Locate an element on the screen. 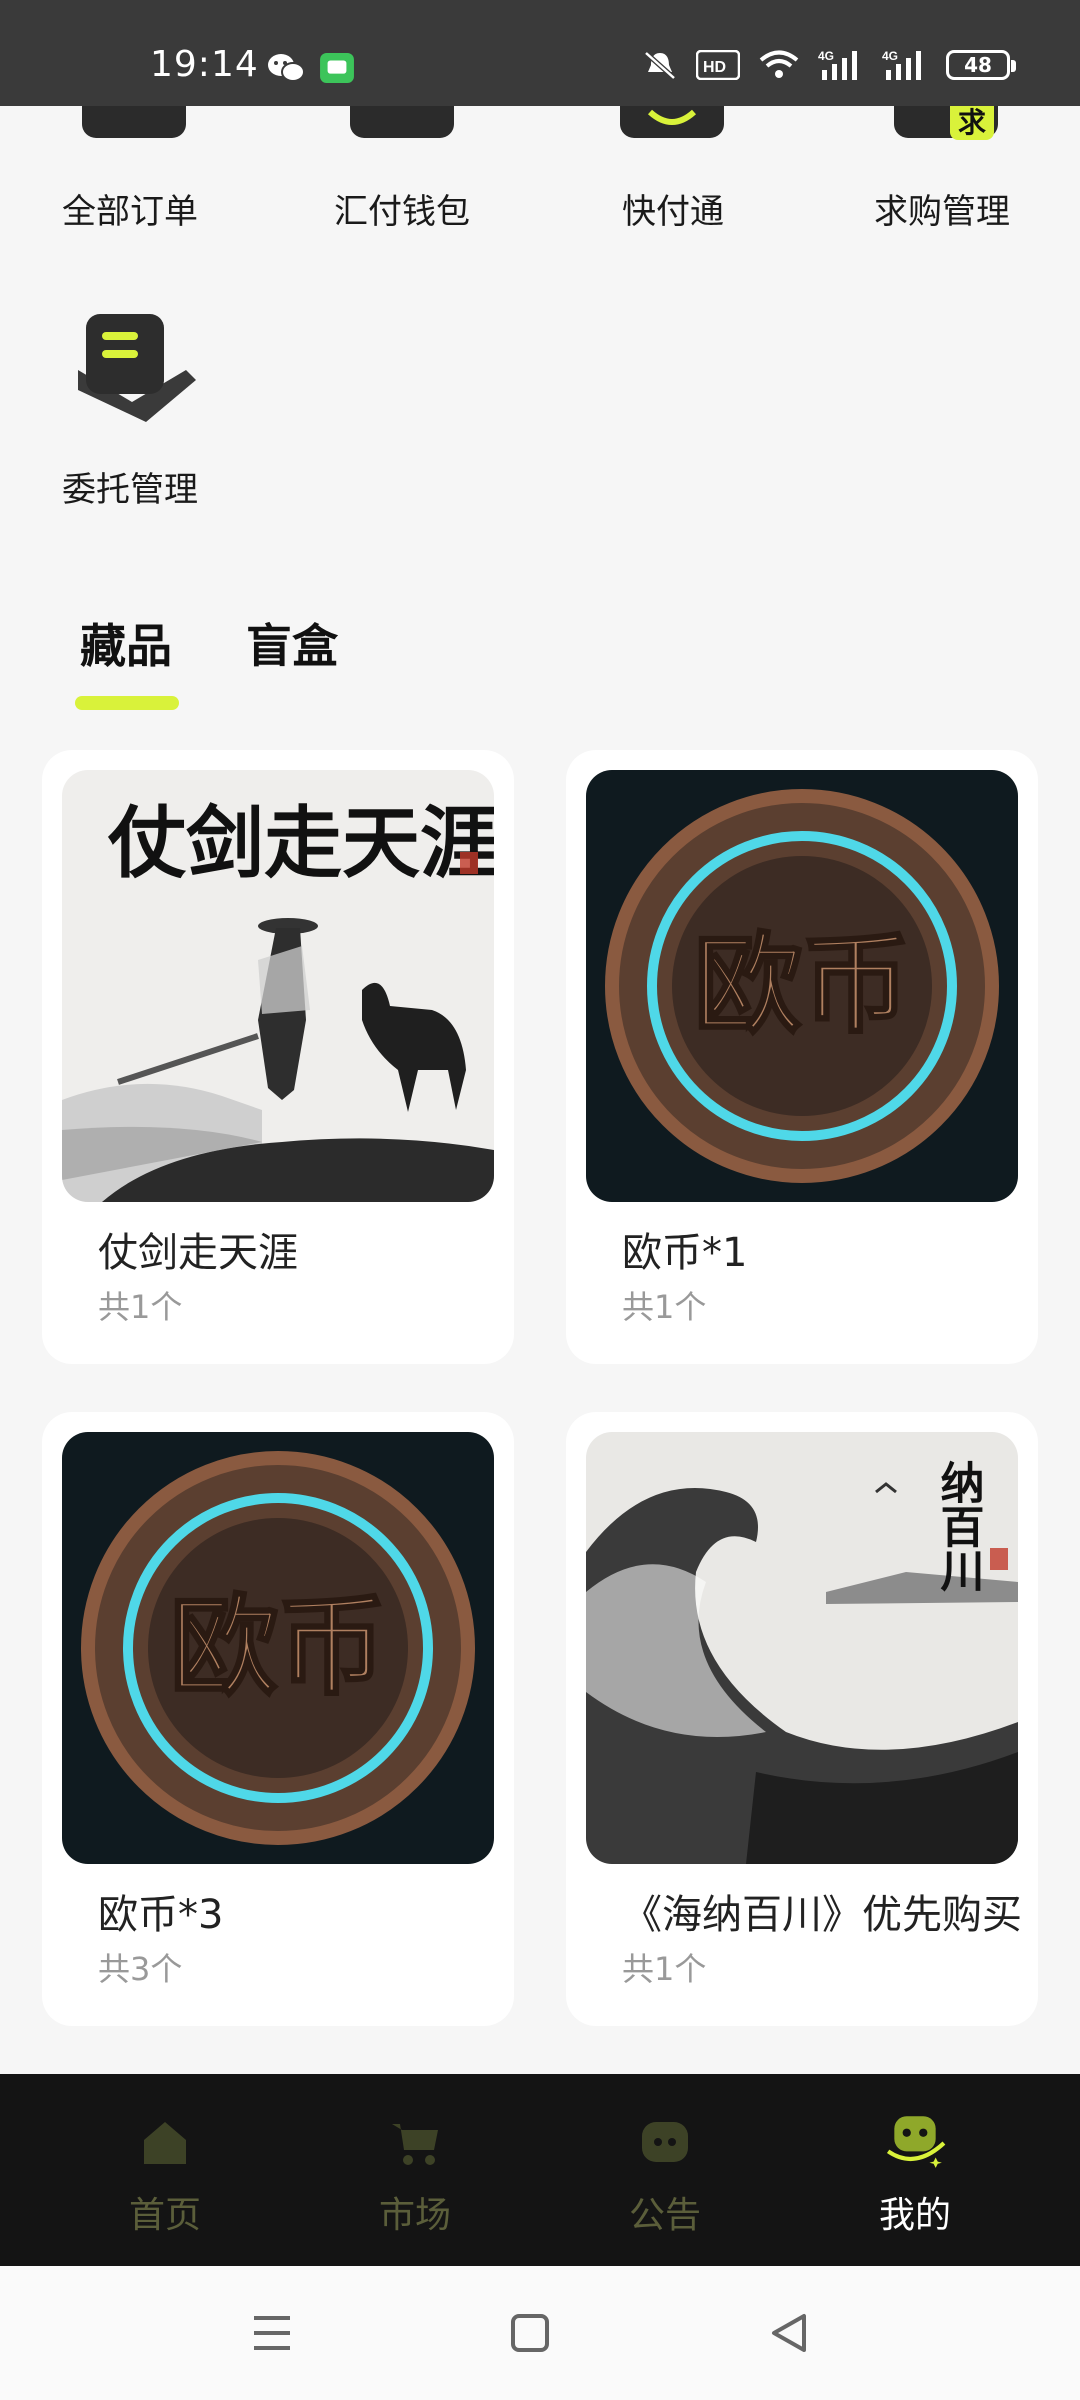 The height and width of the screenshot is (2400, 1080). status-indicators: HD 4G 4G 48 is located at coordinates (829, 65).